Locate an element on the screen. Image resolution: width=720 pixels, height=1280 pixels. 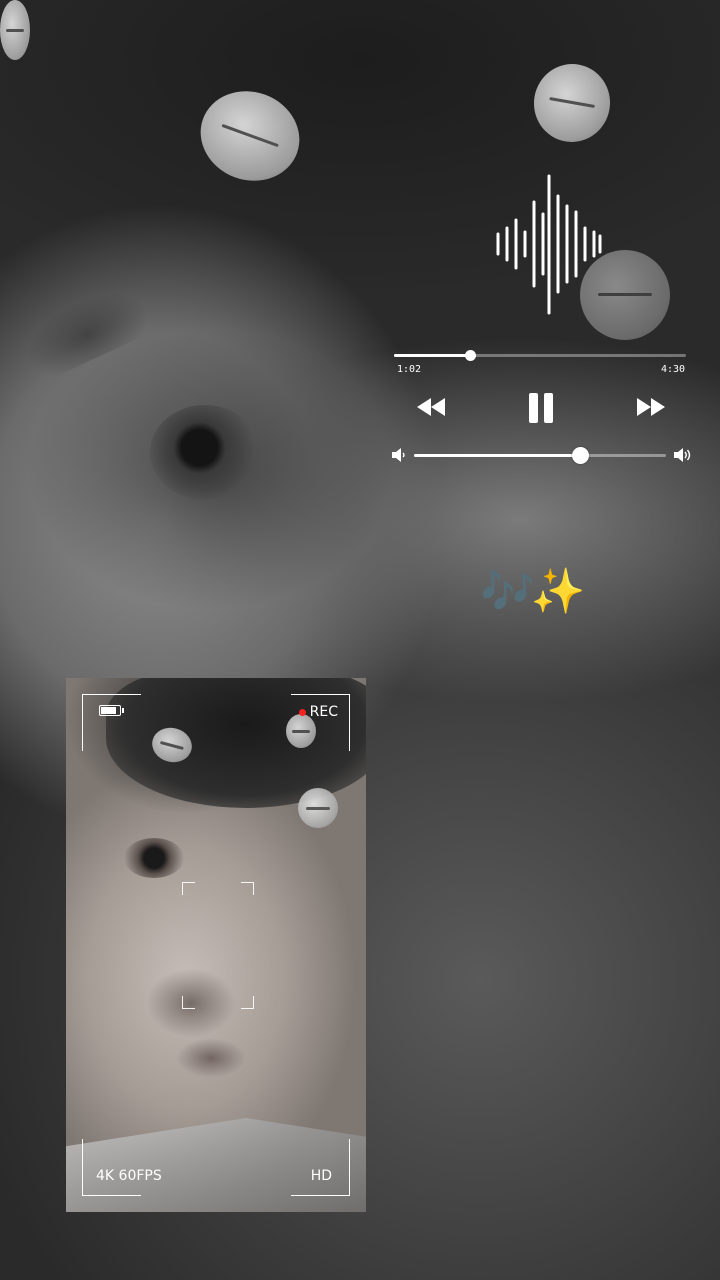
battery-icon is located at coordinates (111, 710).